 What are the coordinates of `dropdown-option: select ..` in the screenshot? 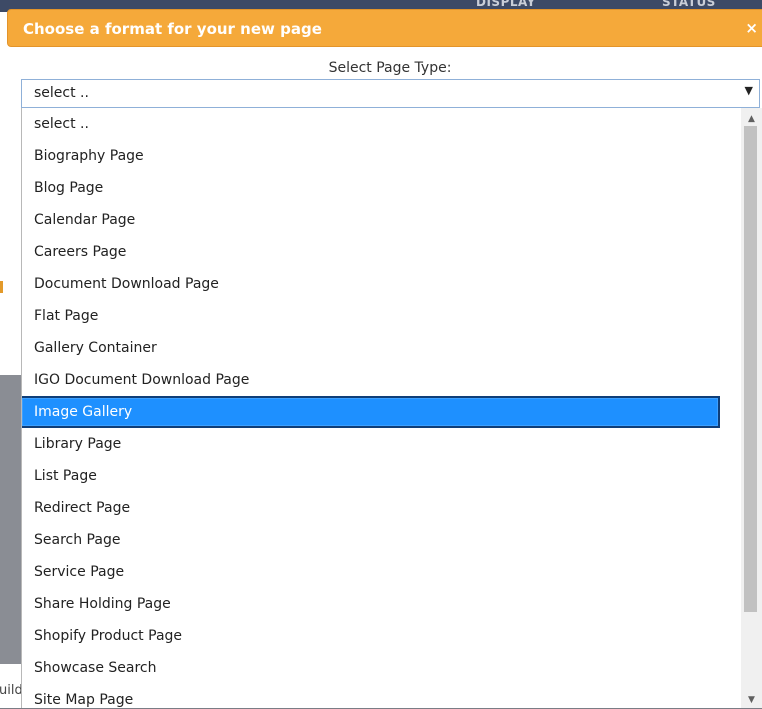 It's located at (382, 124).